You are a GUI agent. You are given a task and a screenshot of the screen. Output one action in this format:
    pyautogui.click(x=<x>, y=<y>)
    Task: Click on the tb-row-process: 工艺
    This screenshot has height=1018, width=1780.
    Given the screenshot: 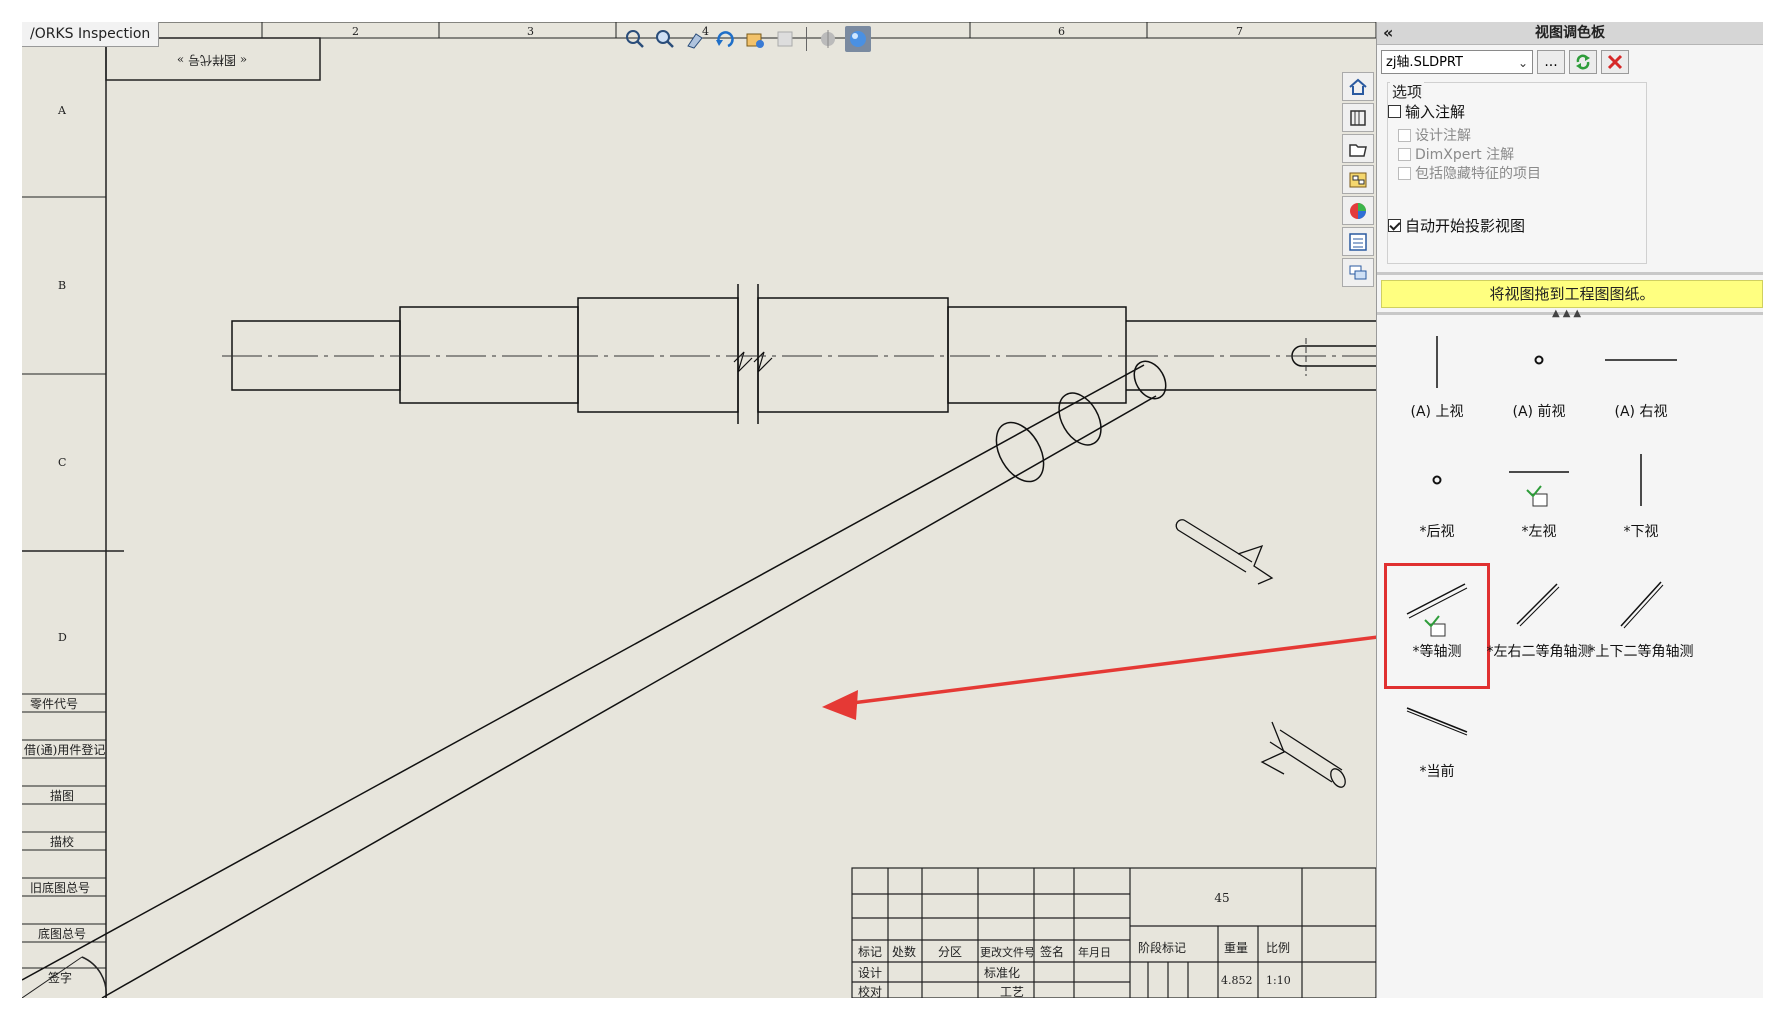 What is the action you would take?
    pyautogui.click(x=1012, y=991)
    